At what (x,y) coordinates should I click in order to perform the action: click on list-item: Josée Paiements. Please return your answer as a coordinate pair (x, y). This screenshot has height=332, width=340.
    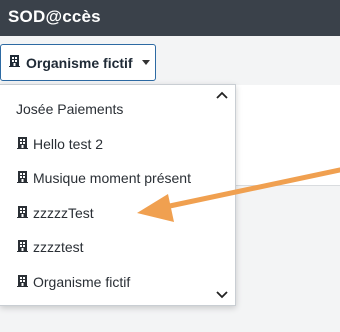
    Looking at the image, I should click on (105, 109).